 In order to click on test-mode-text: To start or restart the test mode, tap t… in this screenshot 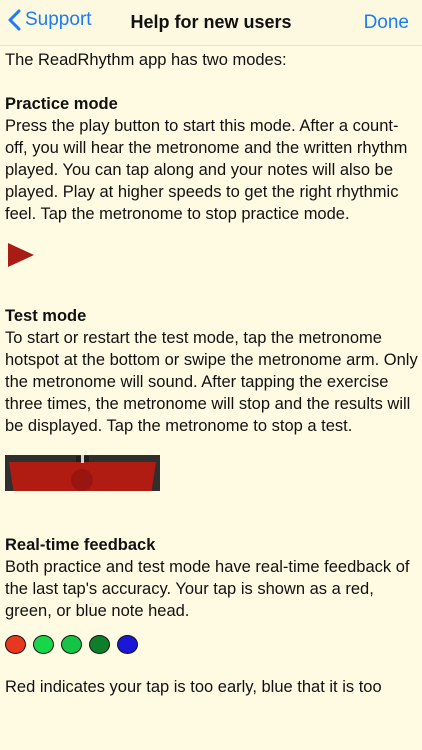, I will do `click(211, 382)`.